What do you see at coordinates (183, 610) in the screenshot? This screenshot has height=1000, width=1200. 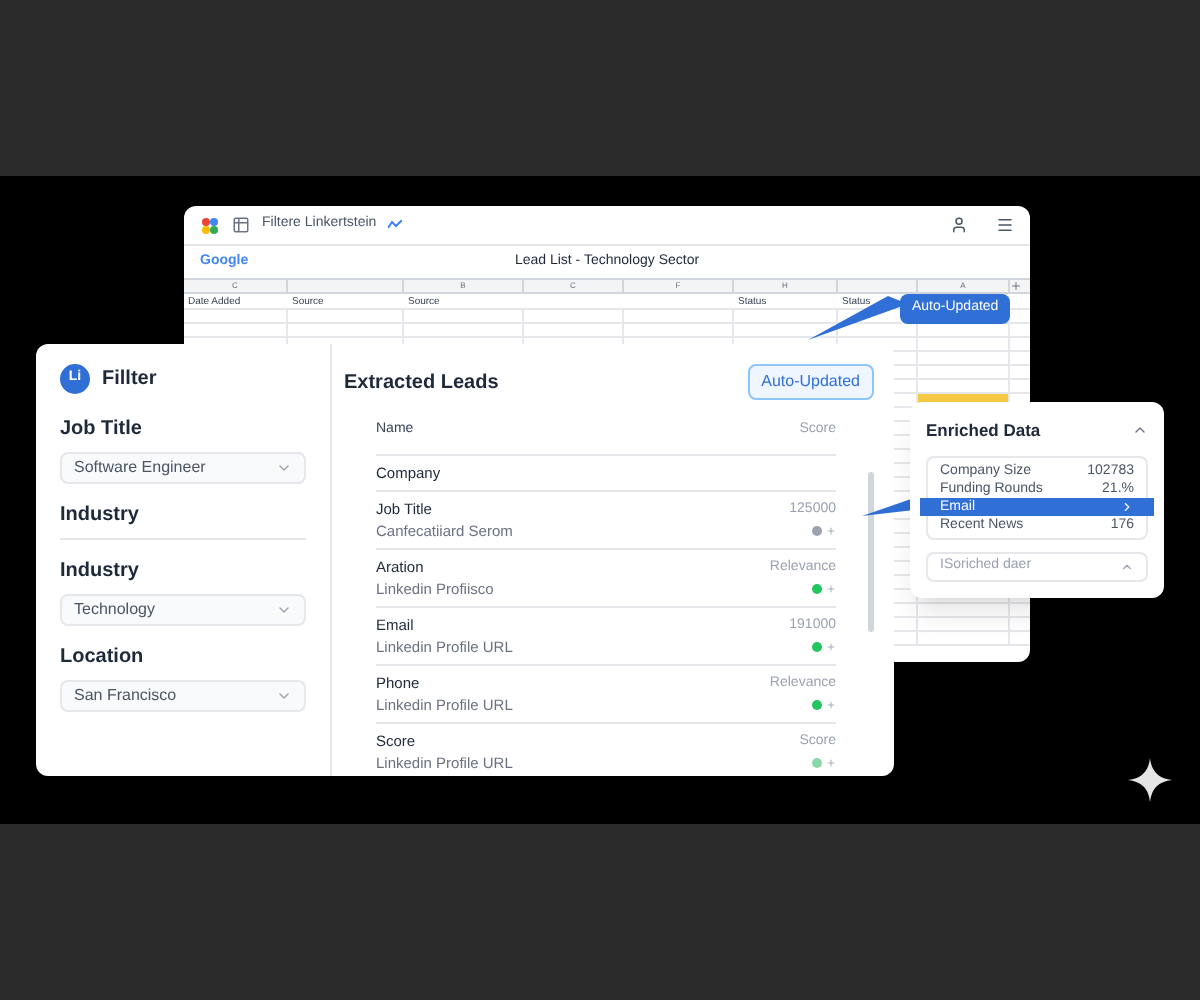 I see `dropdown: Technology` at bounding box center [183, 610].